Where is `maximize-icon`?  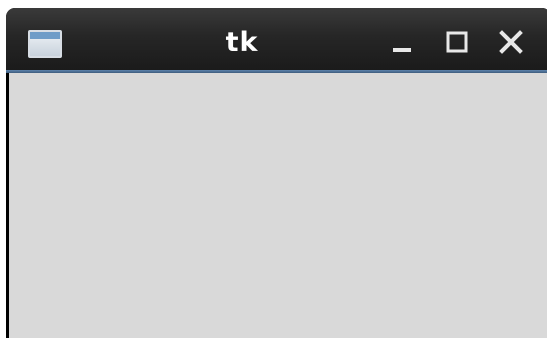
maximize-icon is located at coordinates (457, 42).